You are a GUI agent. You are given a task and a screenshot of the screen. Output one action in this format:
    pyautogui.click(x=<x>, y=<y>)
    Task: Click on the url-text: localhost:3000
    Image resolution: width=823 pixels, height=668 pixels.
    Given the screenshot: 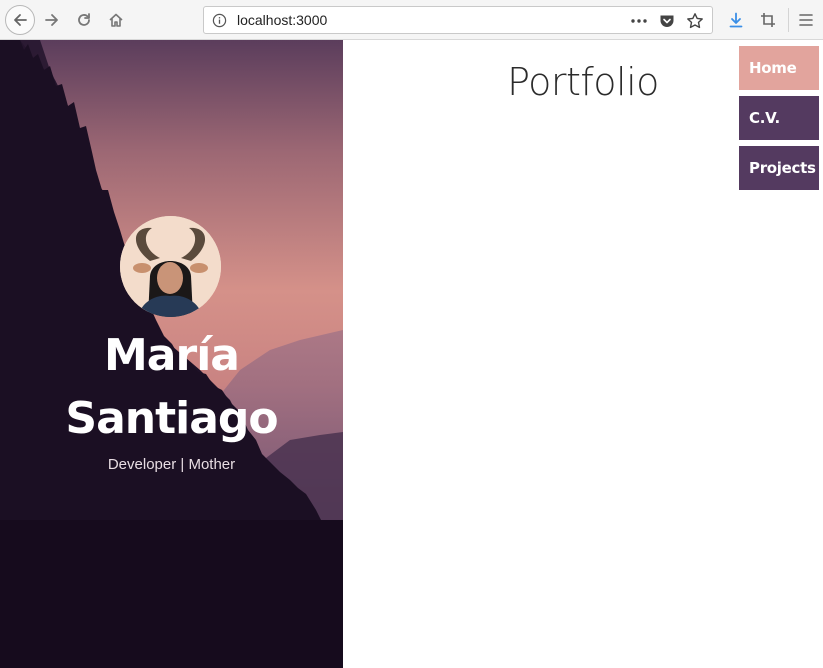 What is the action you would take?
    pyautogui.click(x=282, y=20)
    